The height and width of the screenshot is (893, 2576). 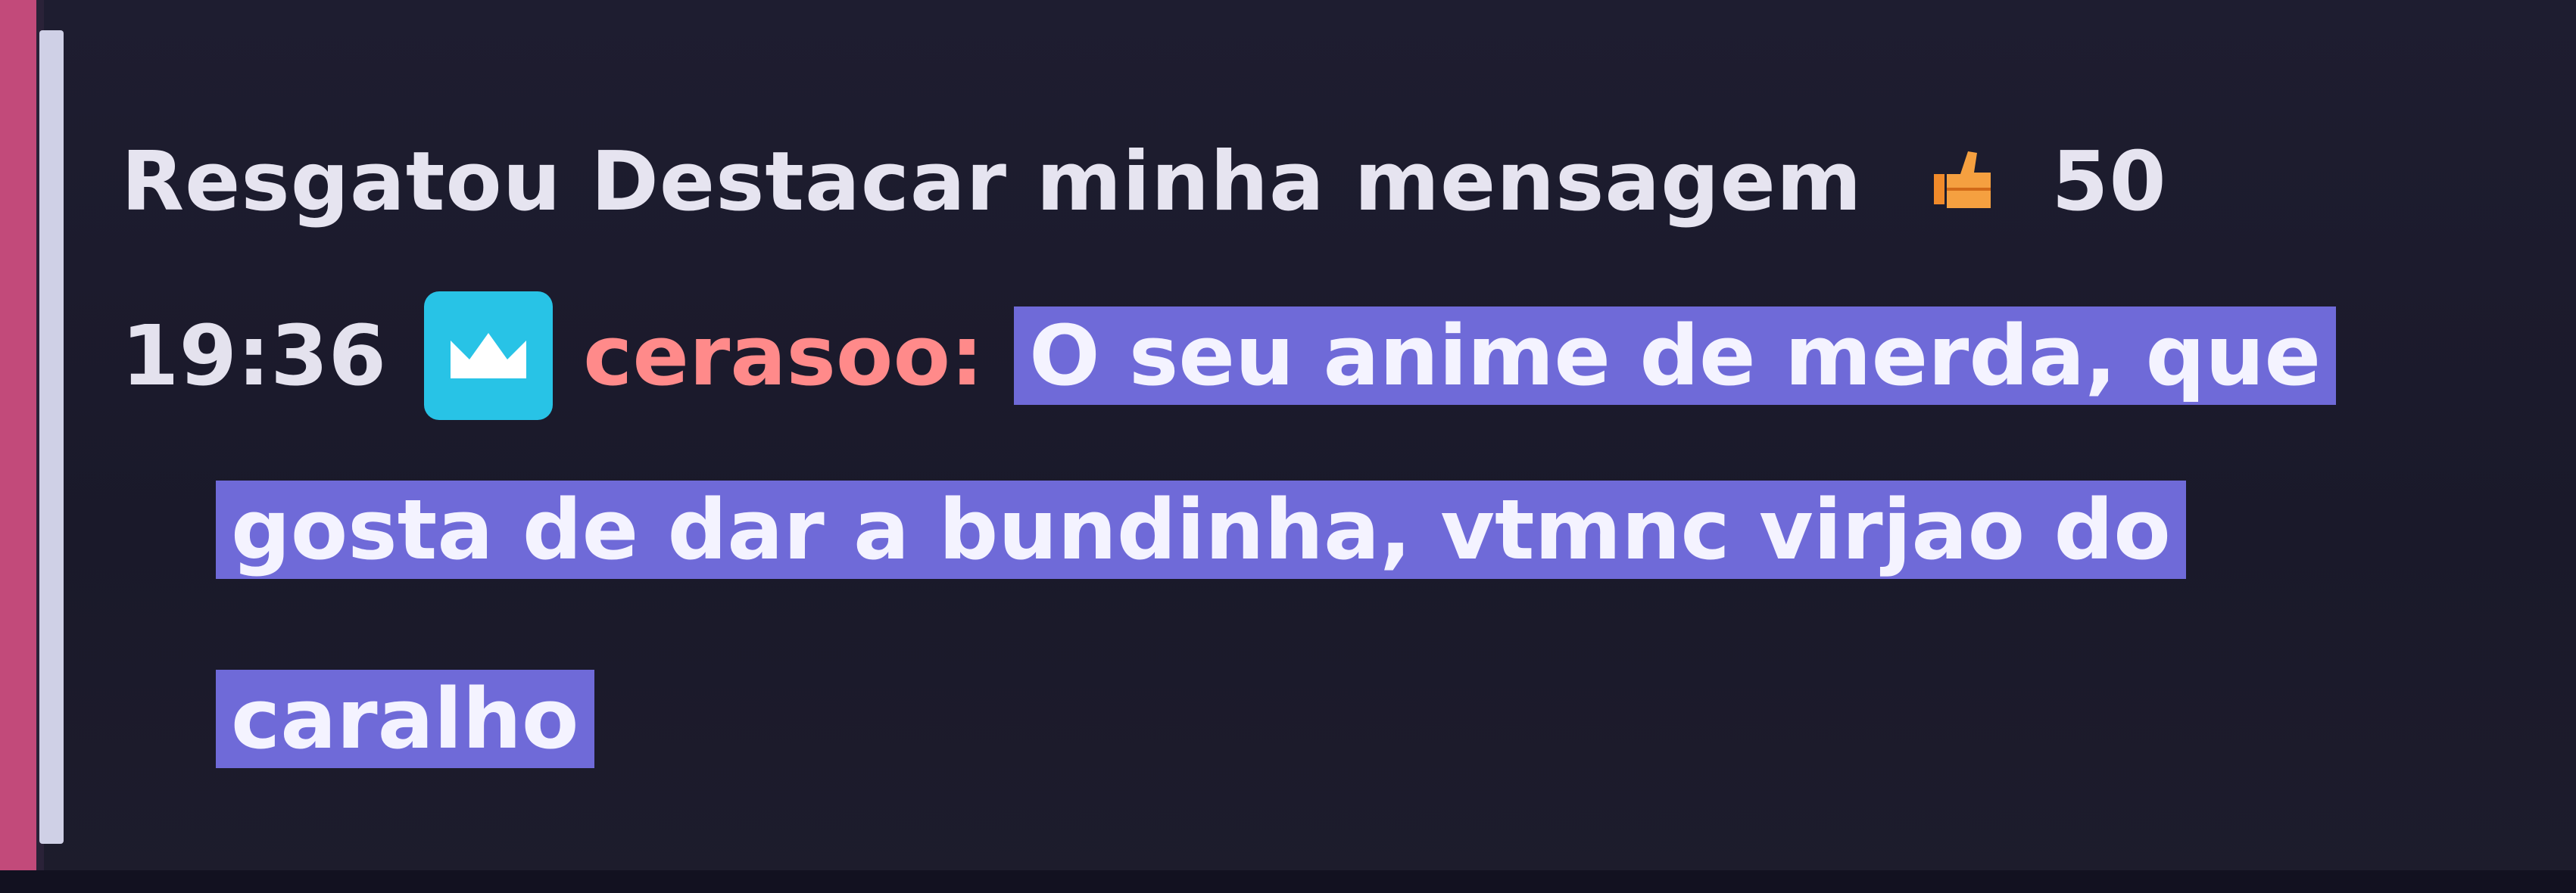 I want to click on chat-message-line: caralho, so click(x=405, y=719).